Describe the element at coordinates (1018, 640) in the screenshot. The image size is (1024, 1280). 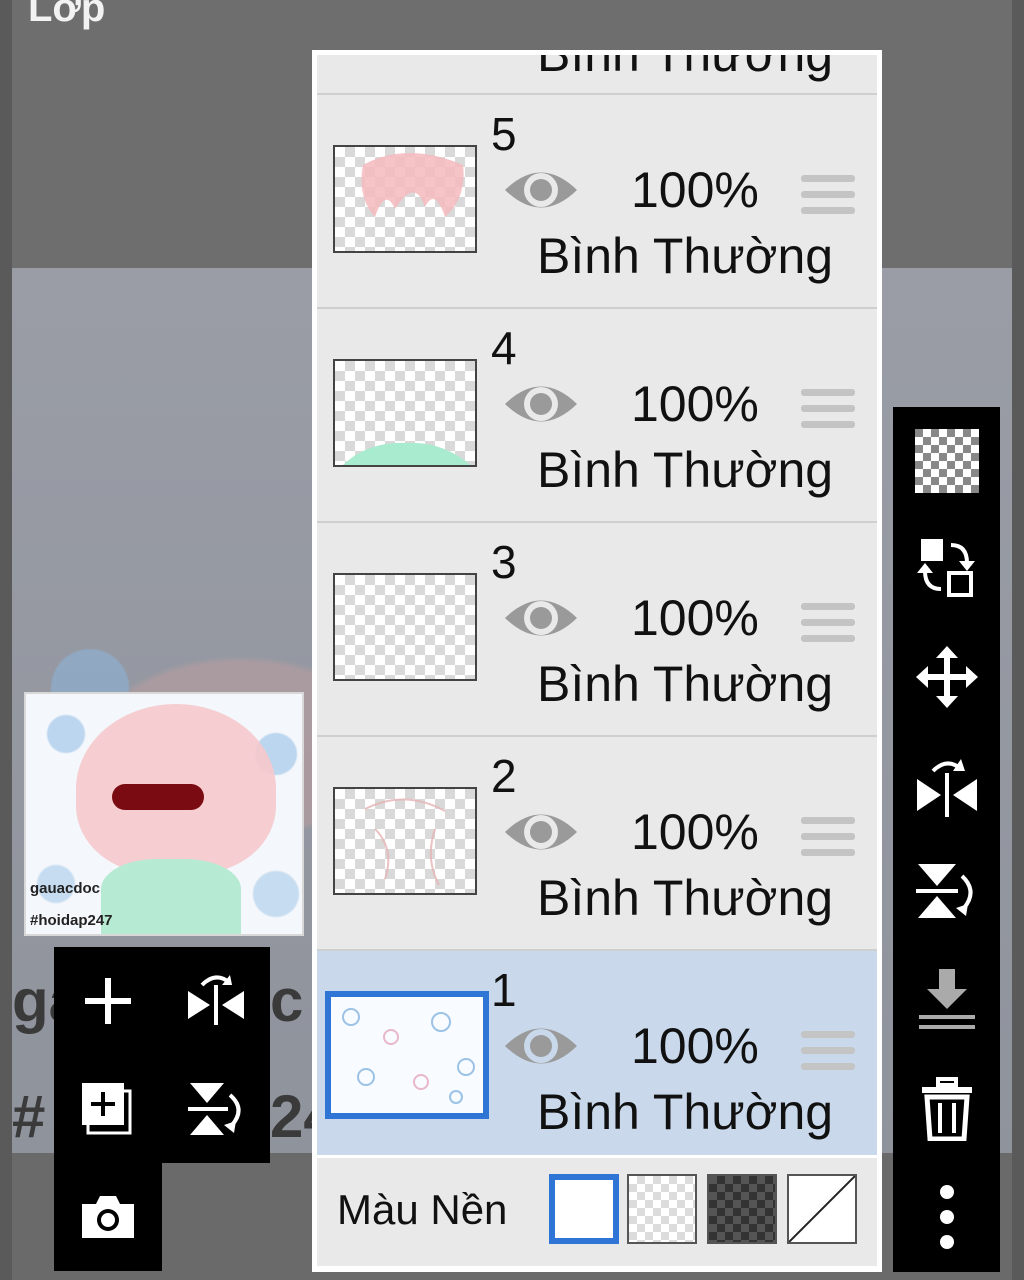
I see `right-edge` at that location.